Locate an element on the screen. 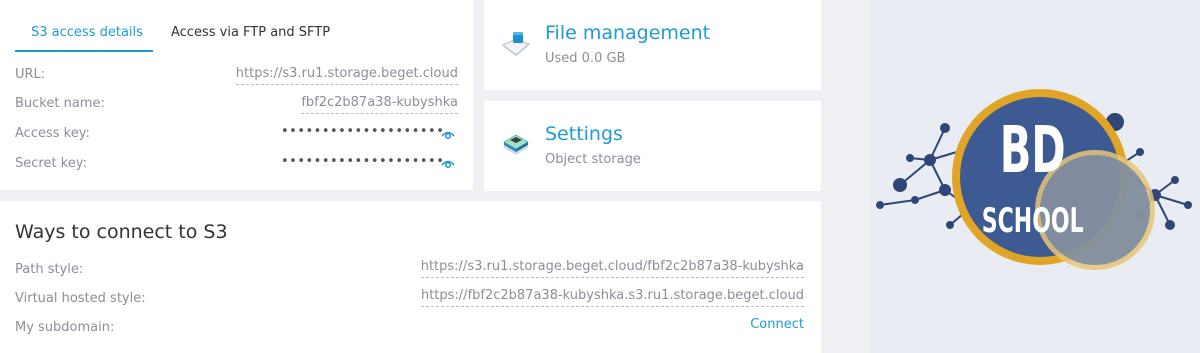 This screenshot has width=1200, height=353. access-key-label: Access key: is located at coordinates (52, 133).